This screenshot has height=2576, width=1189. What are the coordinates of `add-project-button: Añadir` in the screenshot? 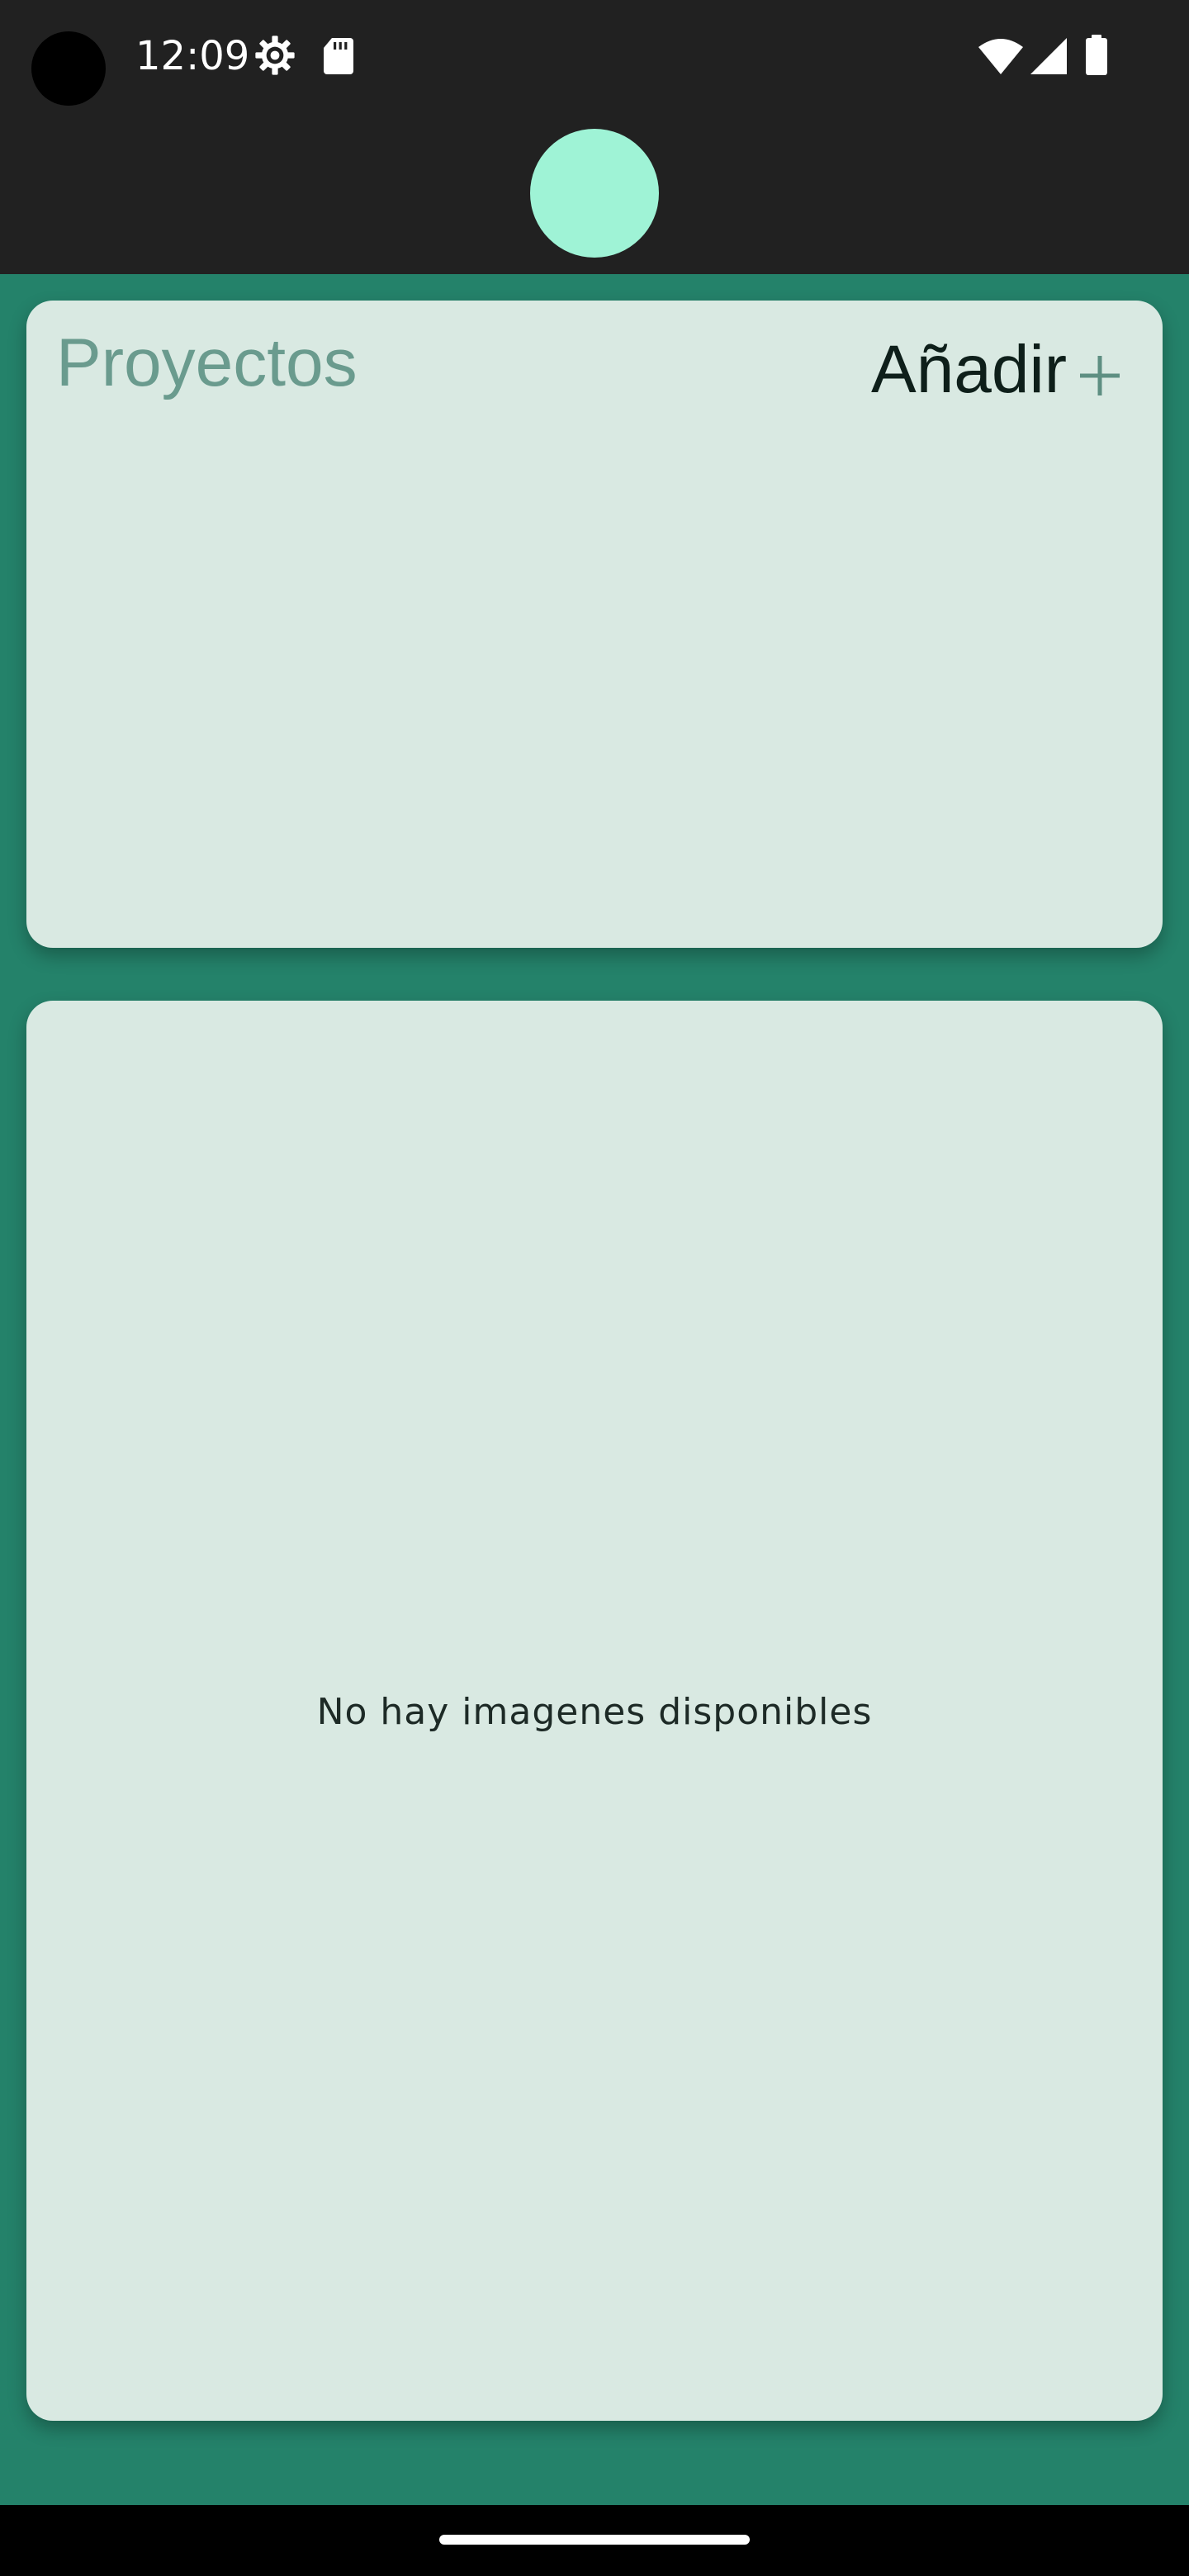 It's located at (997, 370).